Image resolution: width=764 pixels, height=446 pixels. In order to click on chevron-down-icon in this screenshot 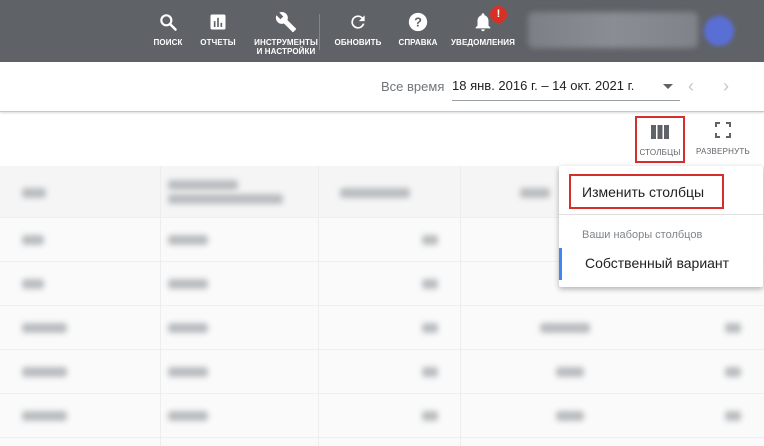, I will do `click(668, 86)`.